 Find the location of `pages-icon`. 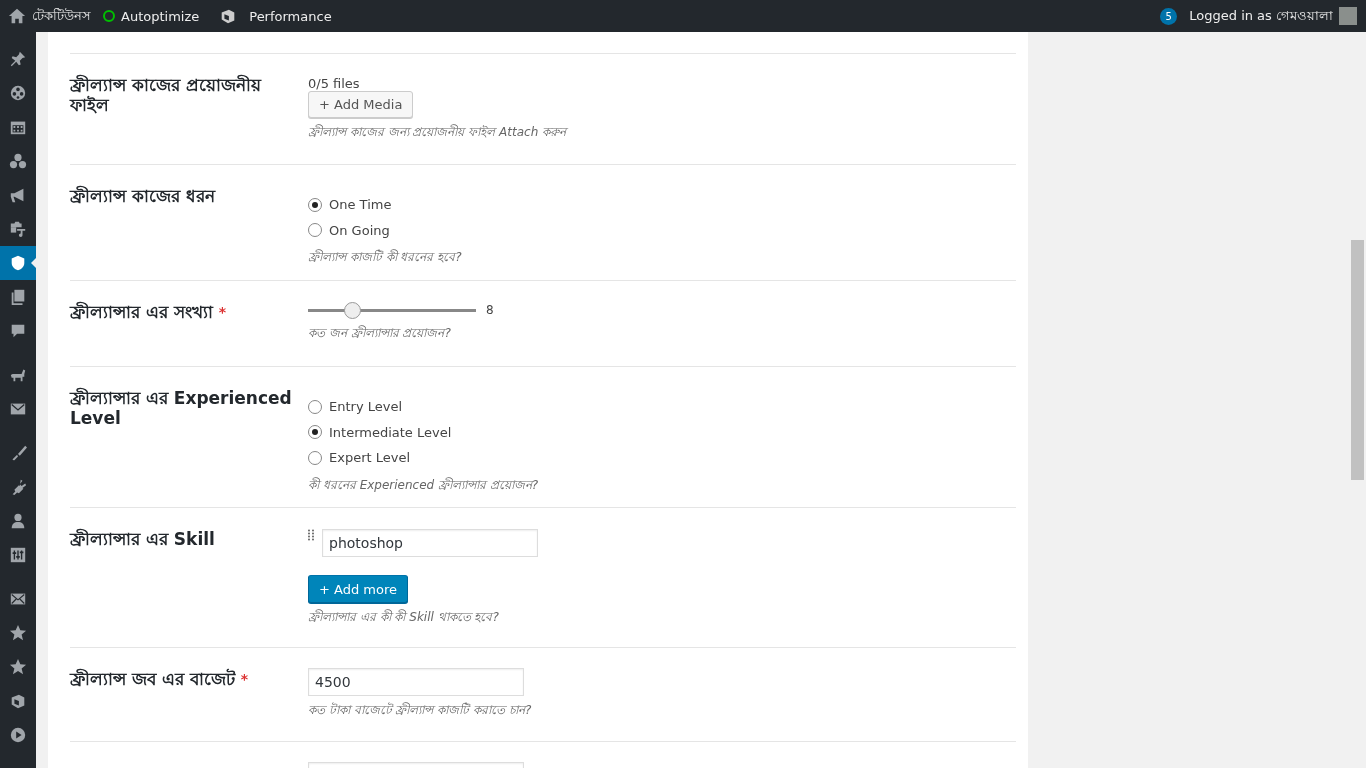

pages-icon is located at coordinates (18, 297).